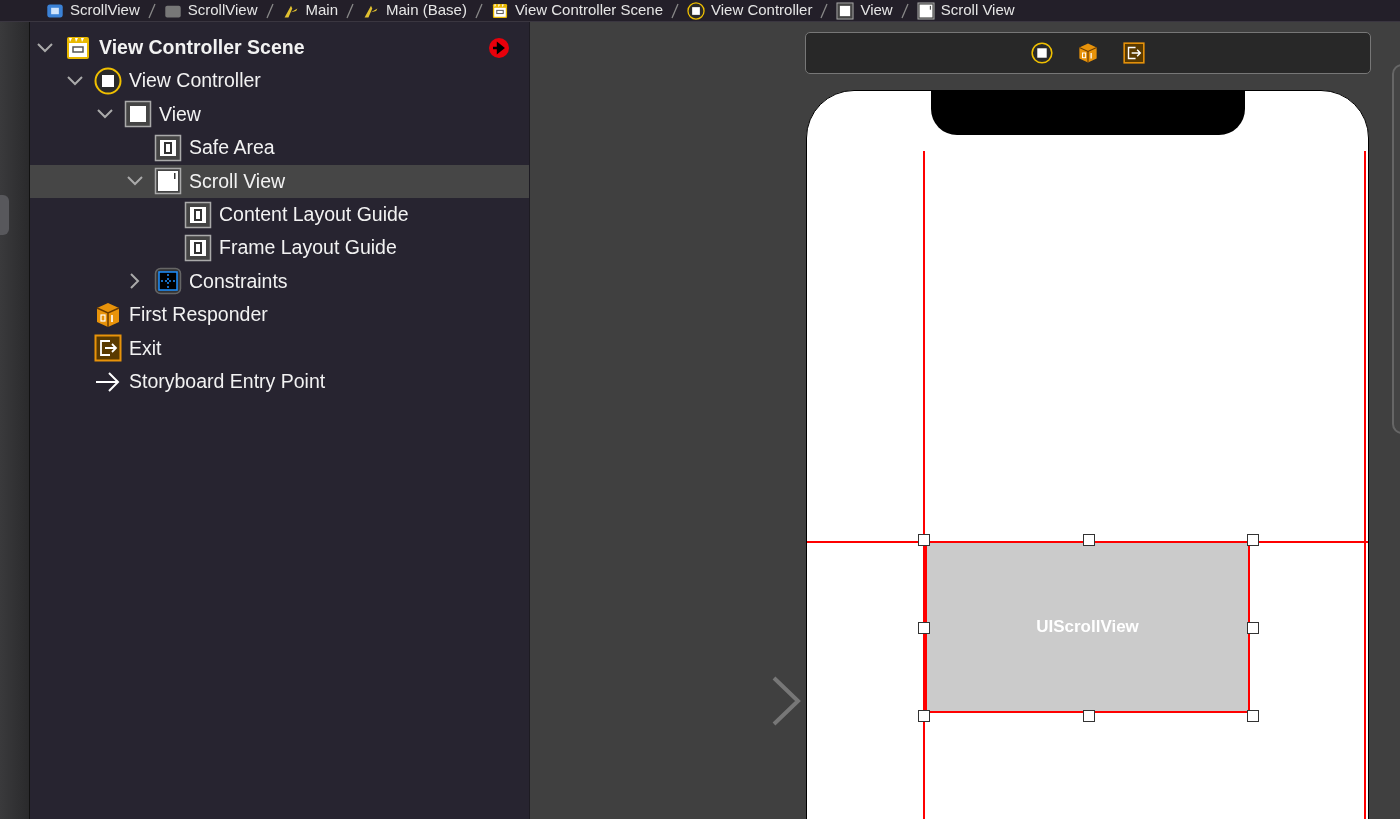 The height and width of the screenshot is (819, 1400). What do you see at coordinates (977, 10) in the screenshot?
I see `breadcrumb-item: Scroll View` at bounding box center [977, 10].